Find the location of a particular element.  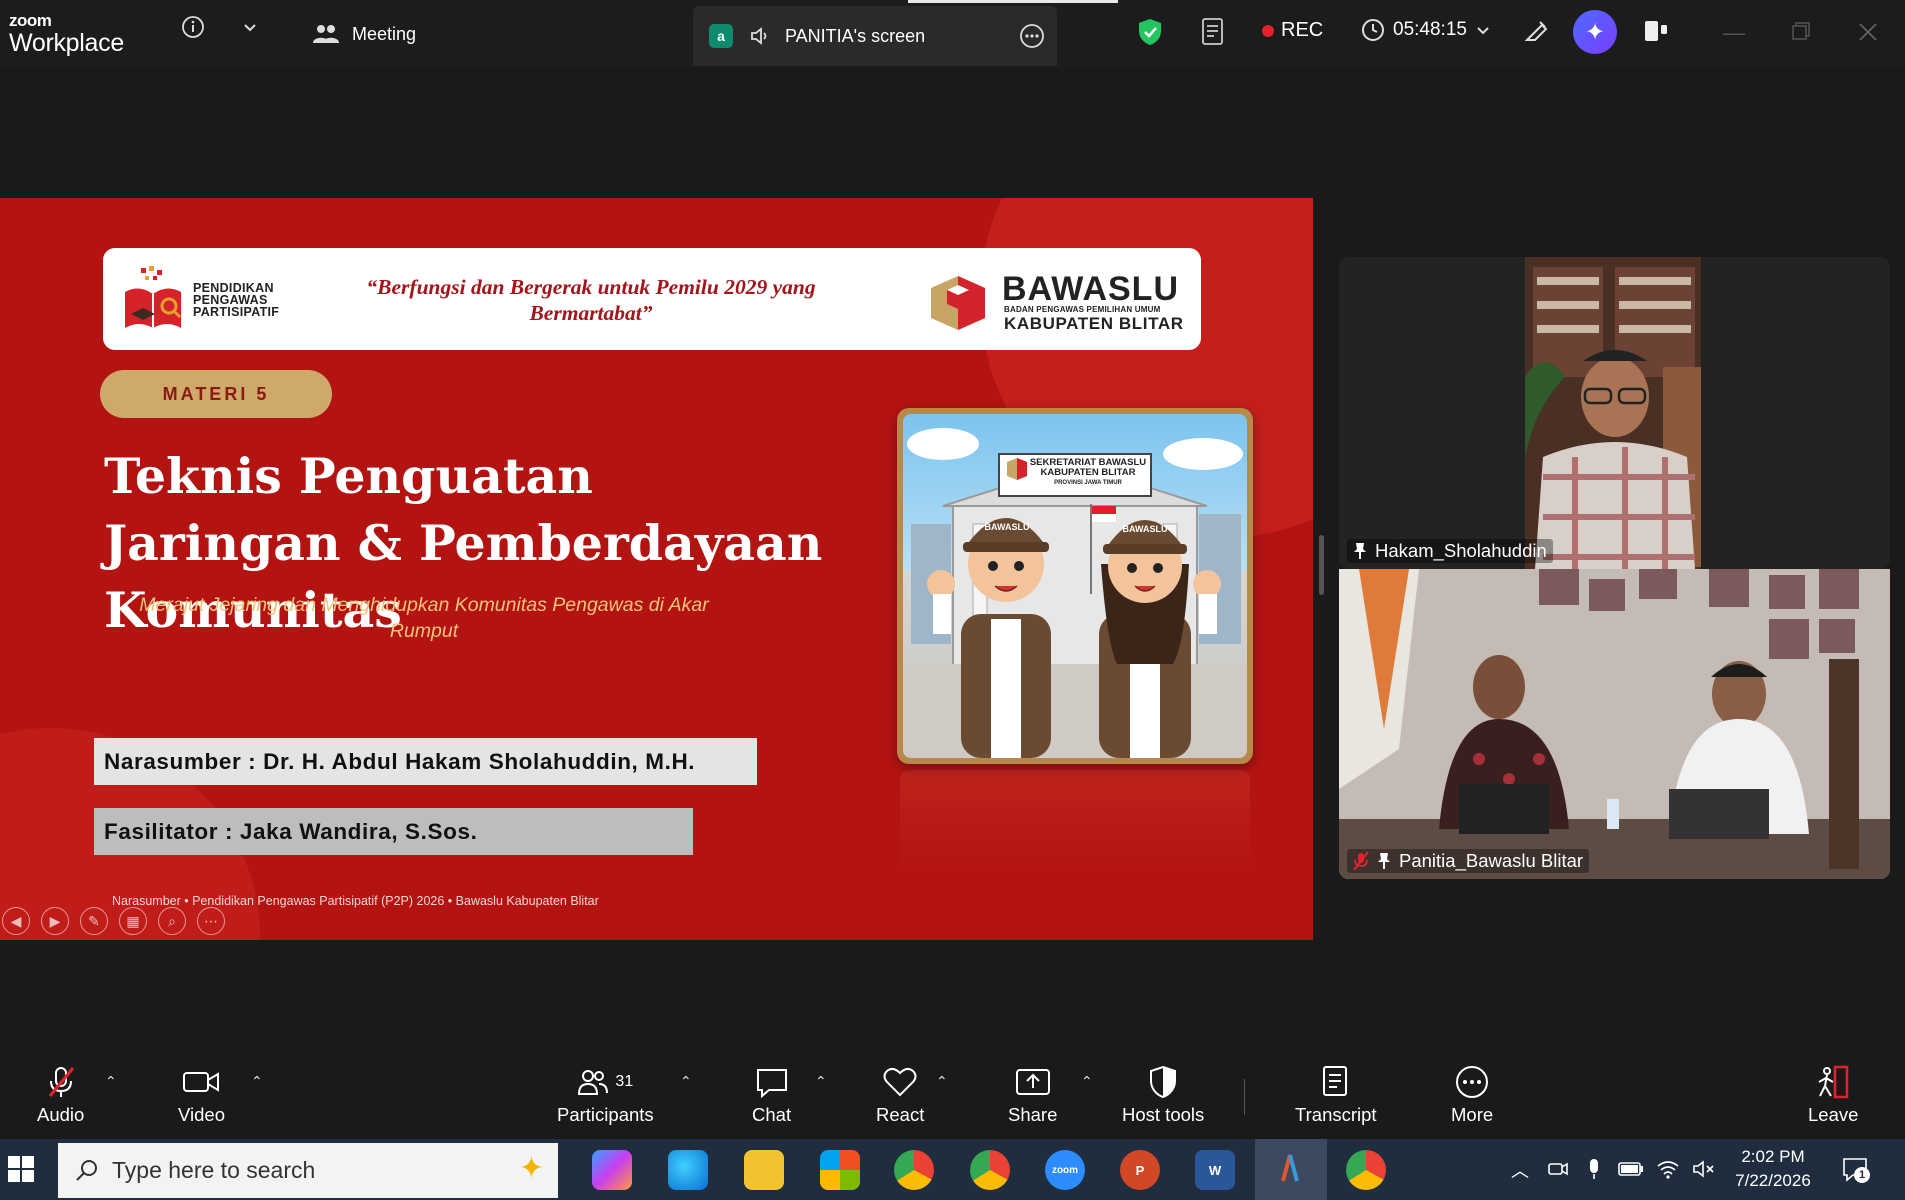

video-tile: Panitia_Bawaslu Blitar is located at coordinates (1614, 724).